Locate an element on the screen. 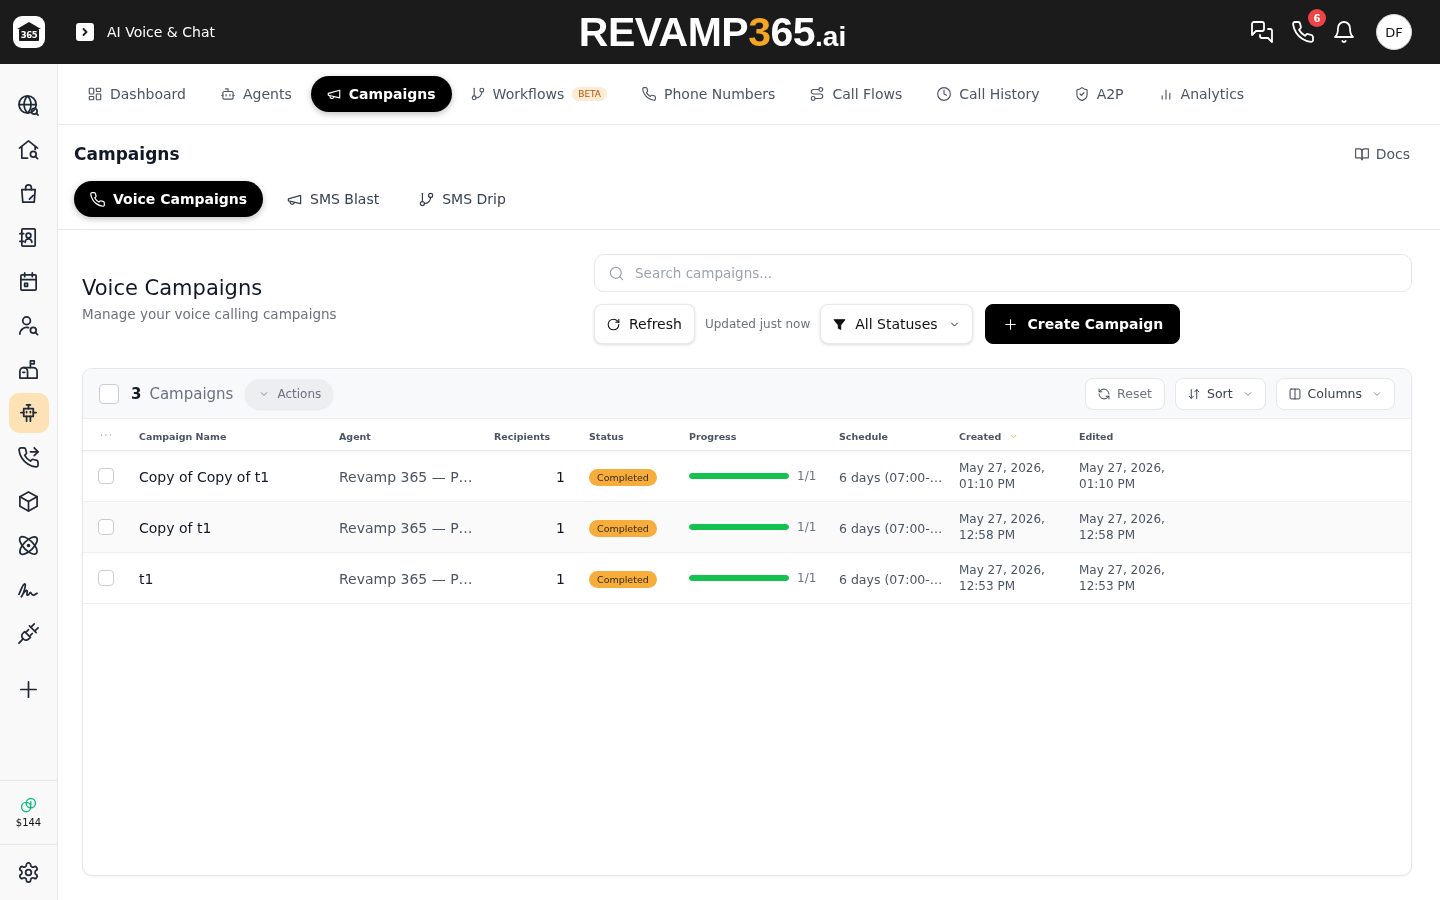  select-all-checkbox is located at coordinates (109, 393).